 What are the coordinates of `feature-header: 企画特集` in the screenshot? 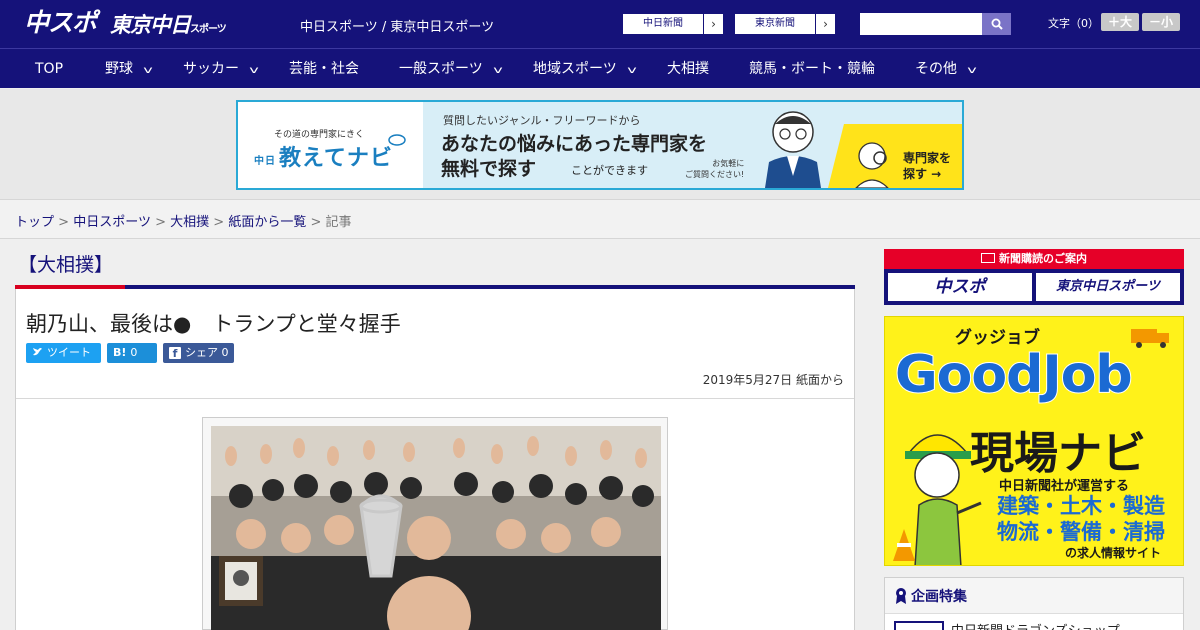 It's located at (1034, 596).